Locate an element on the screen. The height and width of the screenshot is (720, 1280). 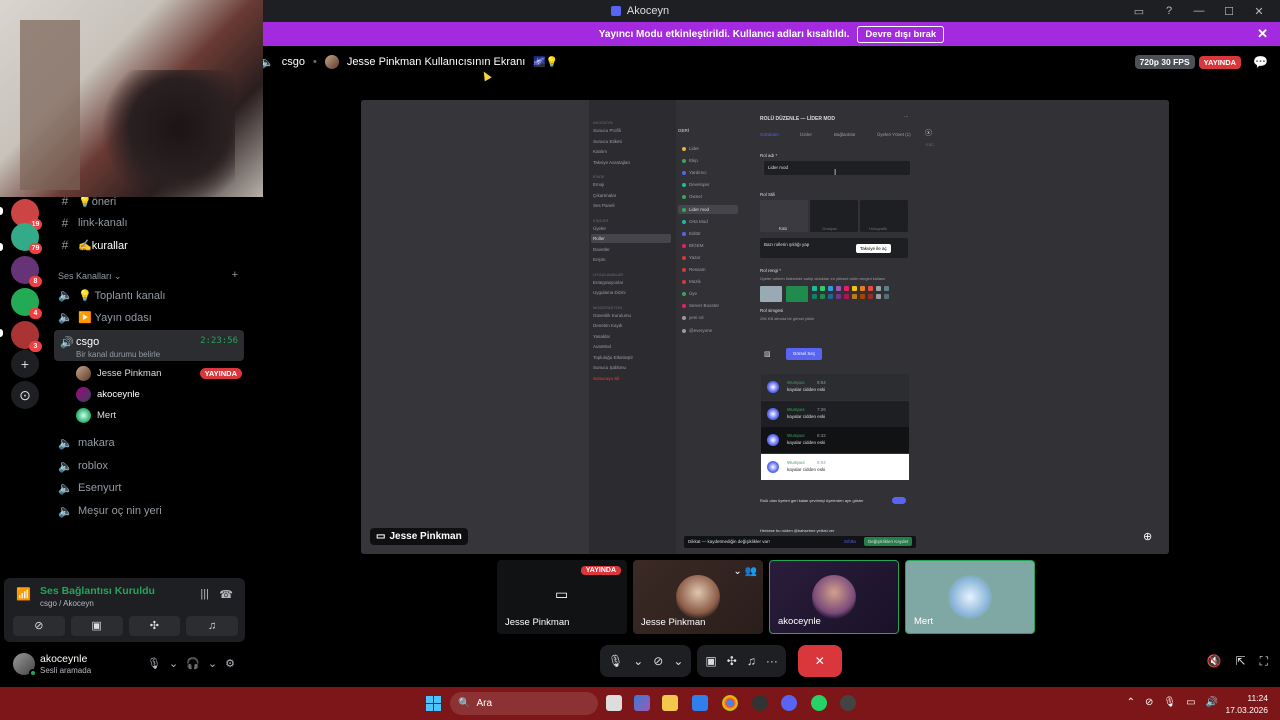
save-changes-button: Değişiklikleri Kaydet is located at coordinates (888, 541).